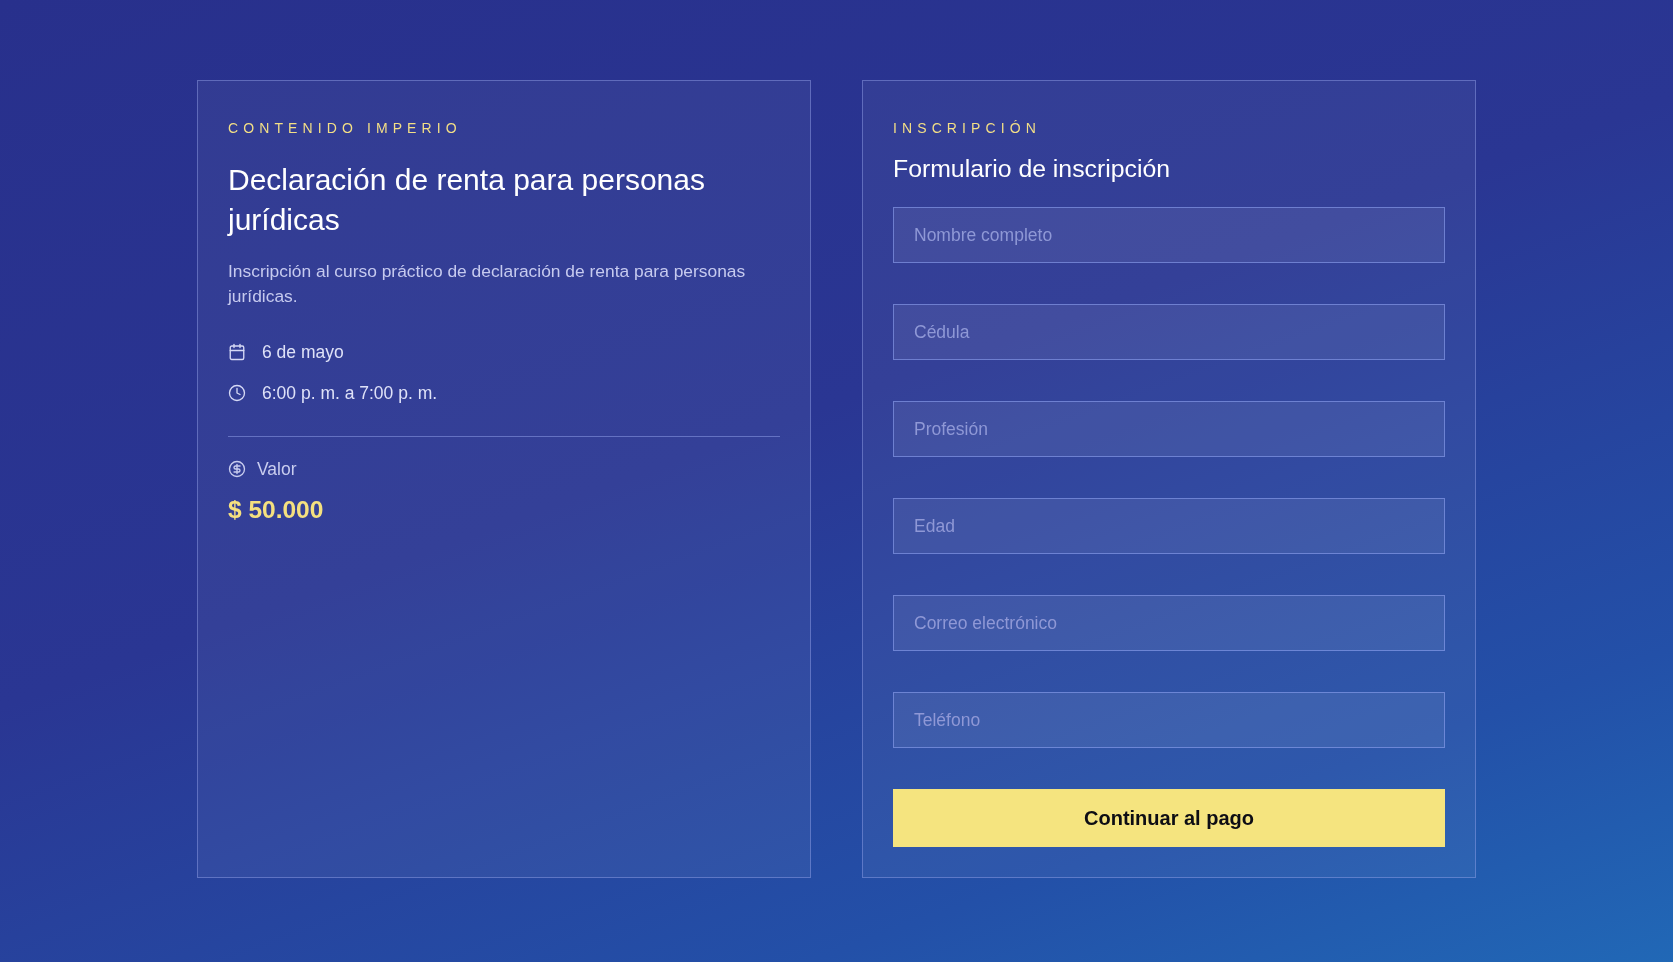  I want to click on input-field: Teléfono, so click(1169, 720).